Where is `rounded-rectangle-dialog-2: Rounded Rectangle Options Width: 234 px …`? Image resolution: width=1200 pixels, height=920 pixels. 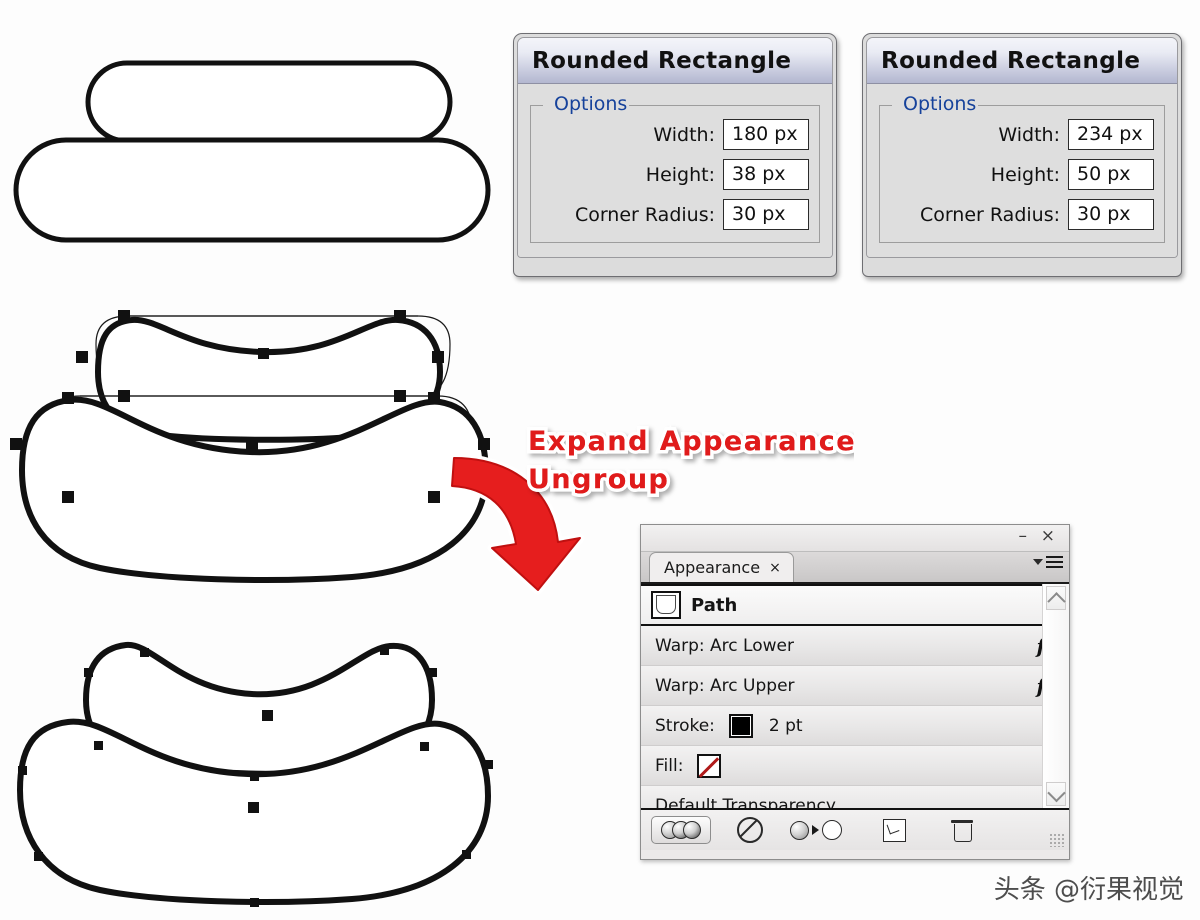
rounded-rectangle-dialog-2: Rounded Rectangle Options Width: 234 px … is located at coordinates (1022, 155).